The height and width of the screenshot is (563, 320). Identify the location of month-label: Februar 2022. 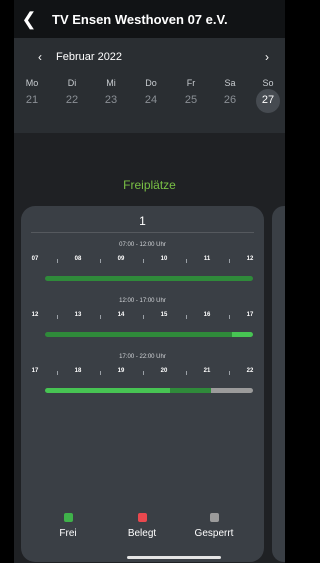
(89, 57).